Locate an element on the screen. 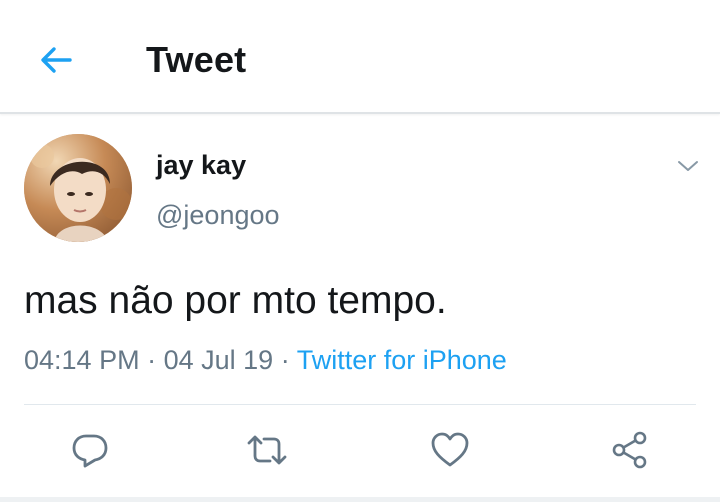 Image resolution: width=720 pixels, height=502 pixels. back-button is located at coordinates (56, 60).